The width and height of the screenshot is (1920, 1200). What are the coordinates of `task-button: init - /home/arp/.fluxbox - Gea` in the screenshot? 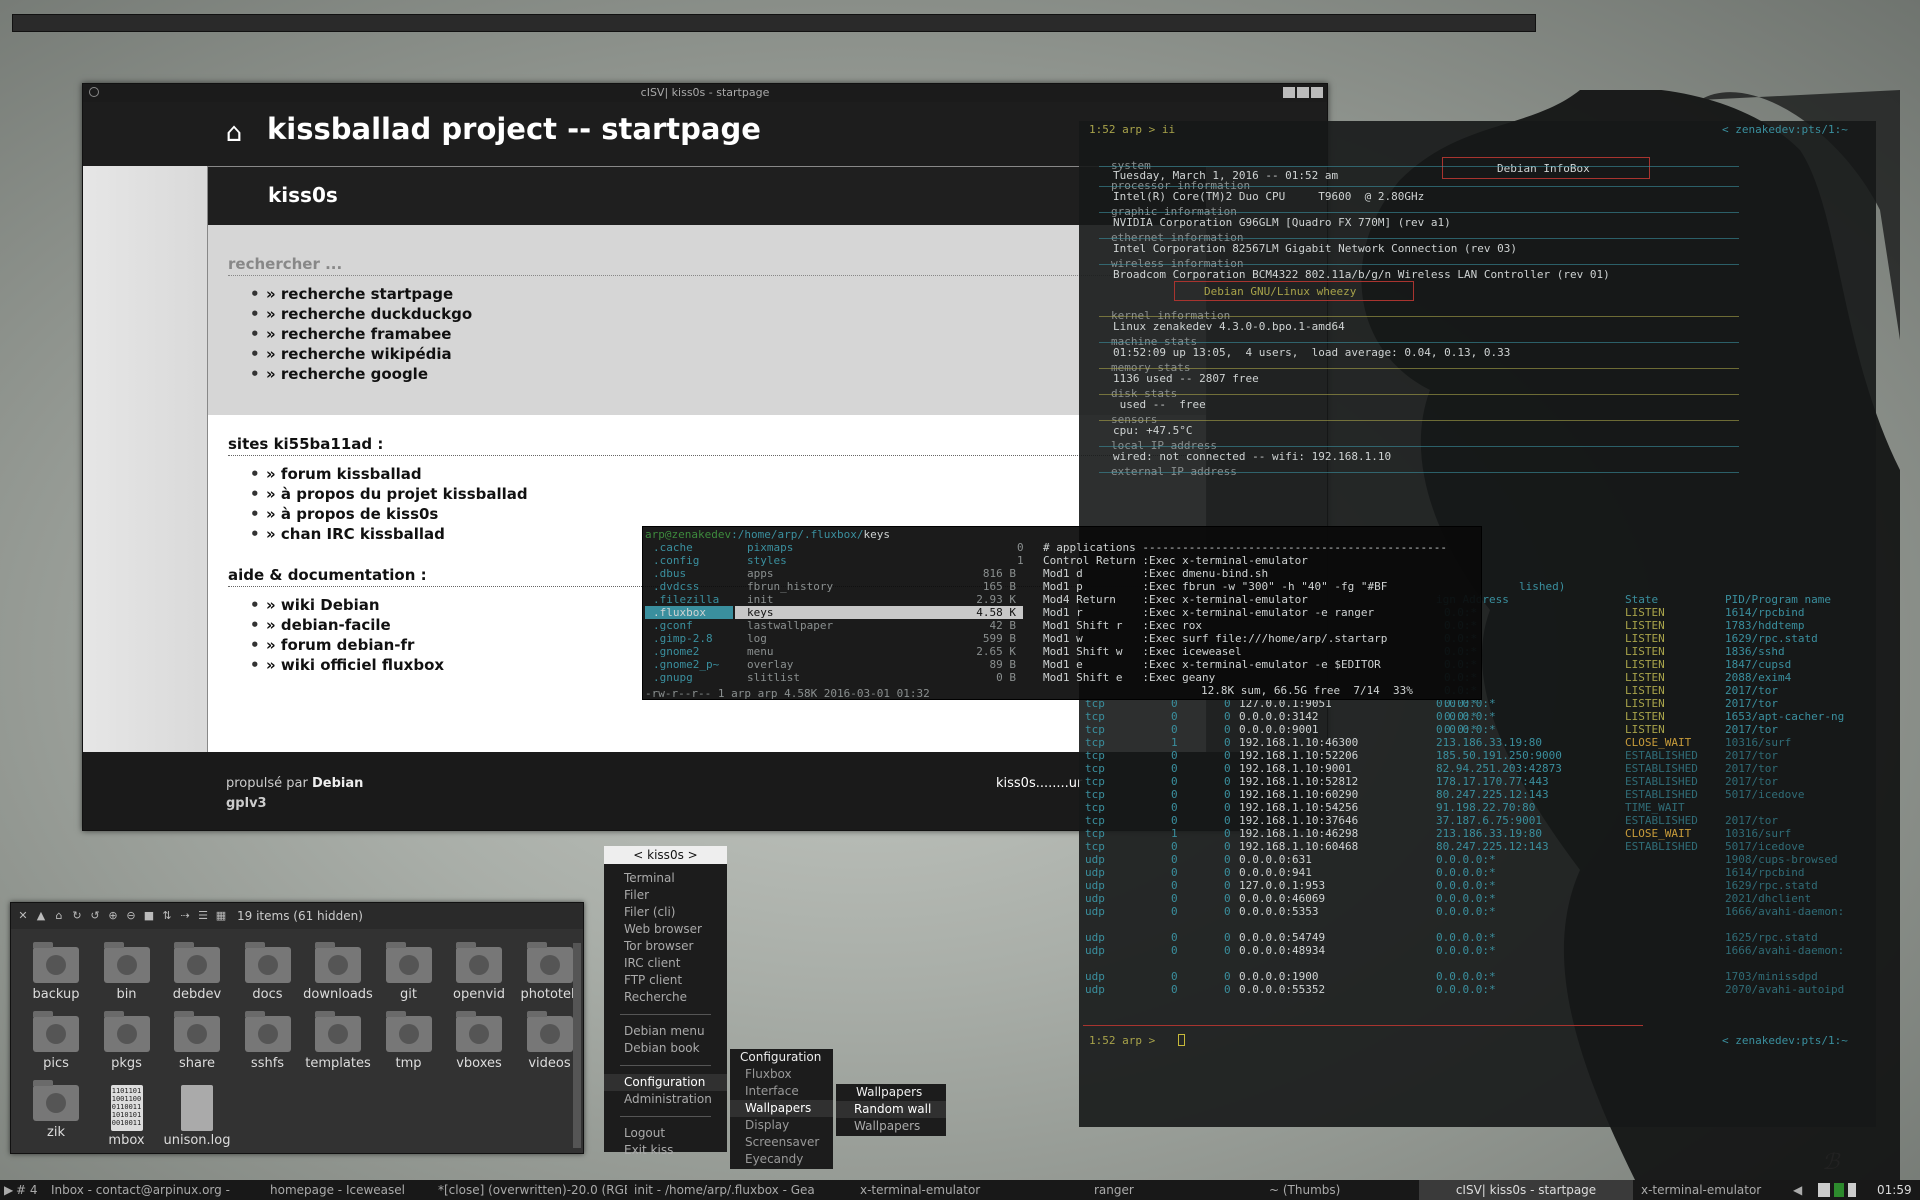 It's located at (740, 1190).